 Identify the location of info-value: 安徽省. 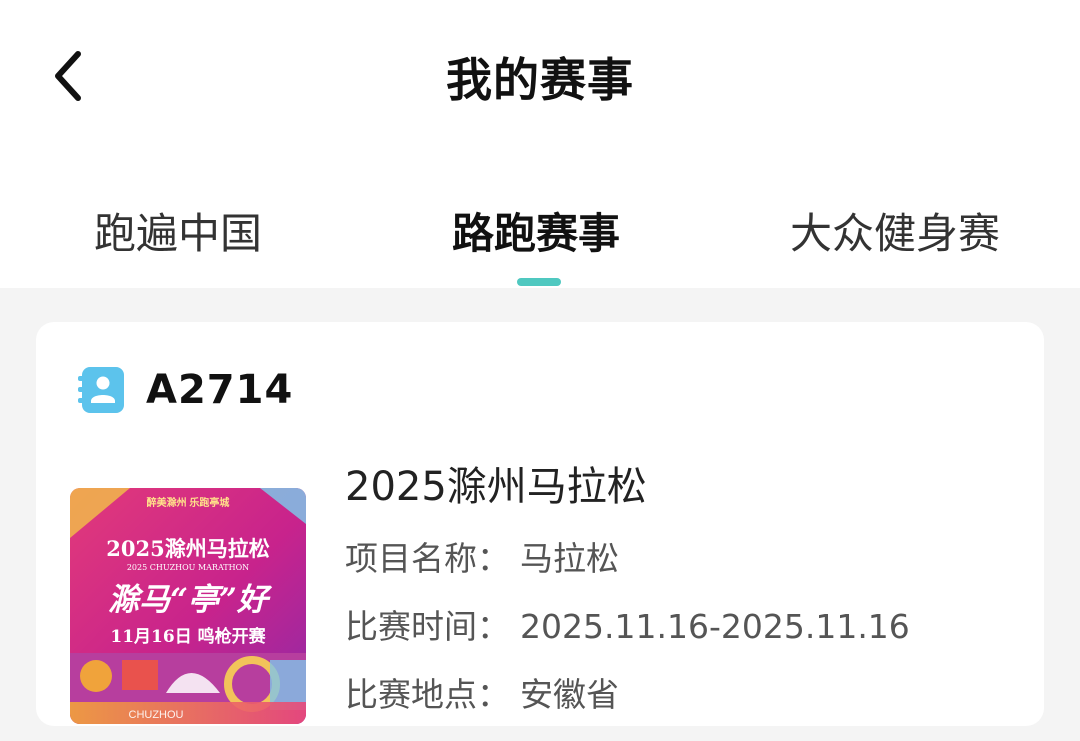
(569, 694).